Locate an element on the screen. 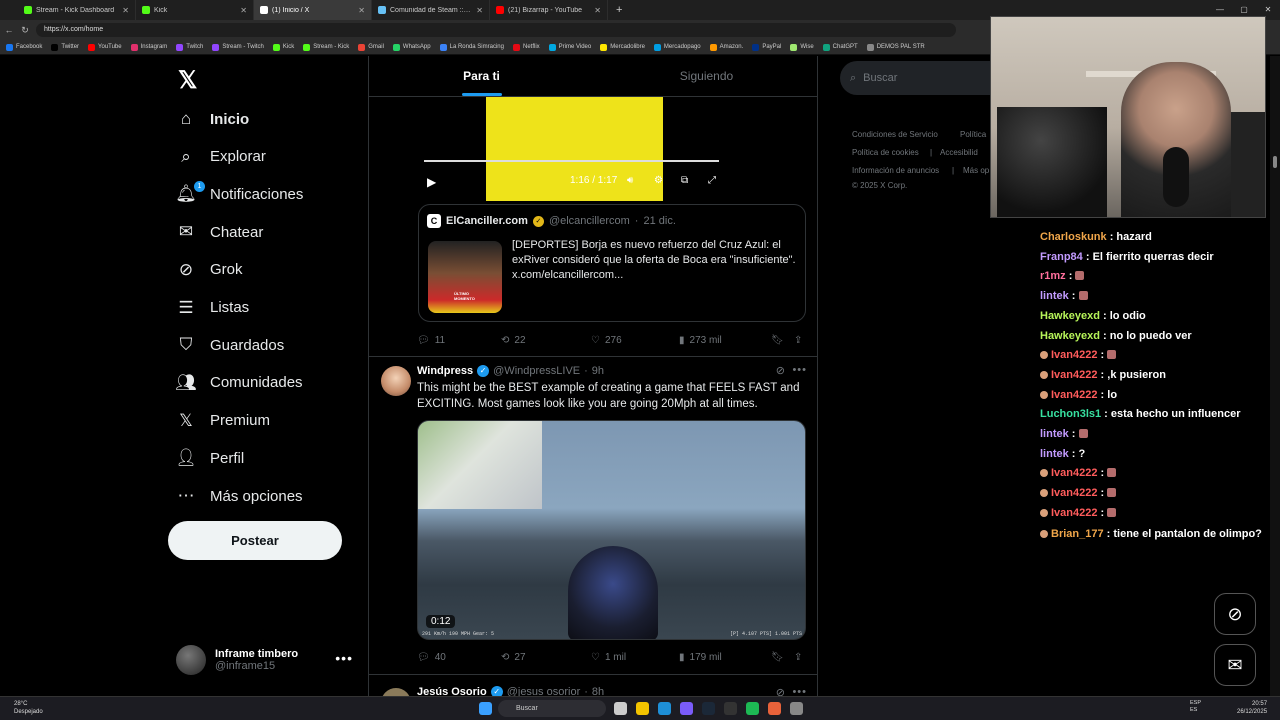 The image size is (1280, 720). bookmark-item: Facebook is located at coordinates (24, 47).